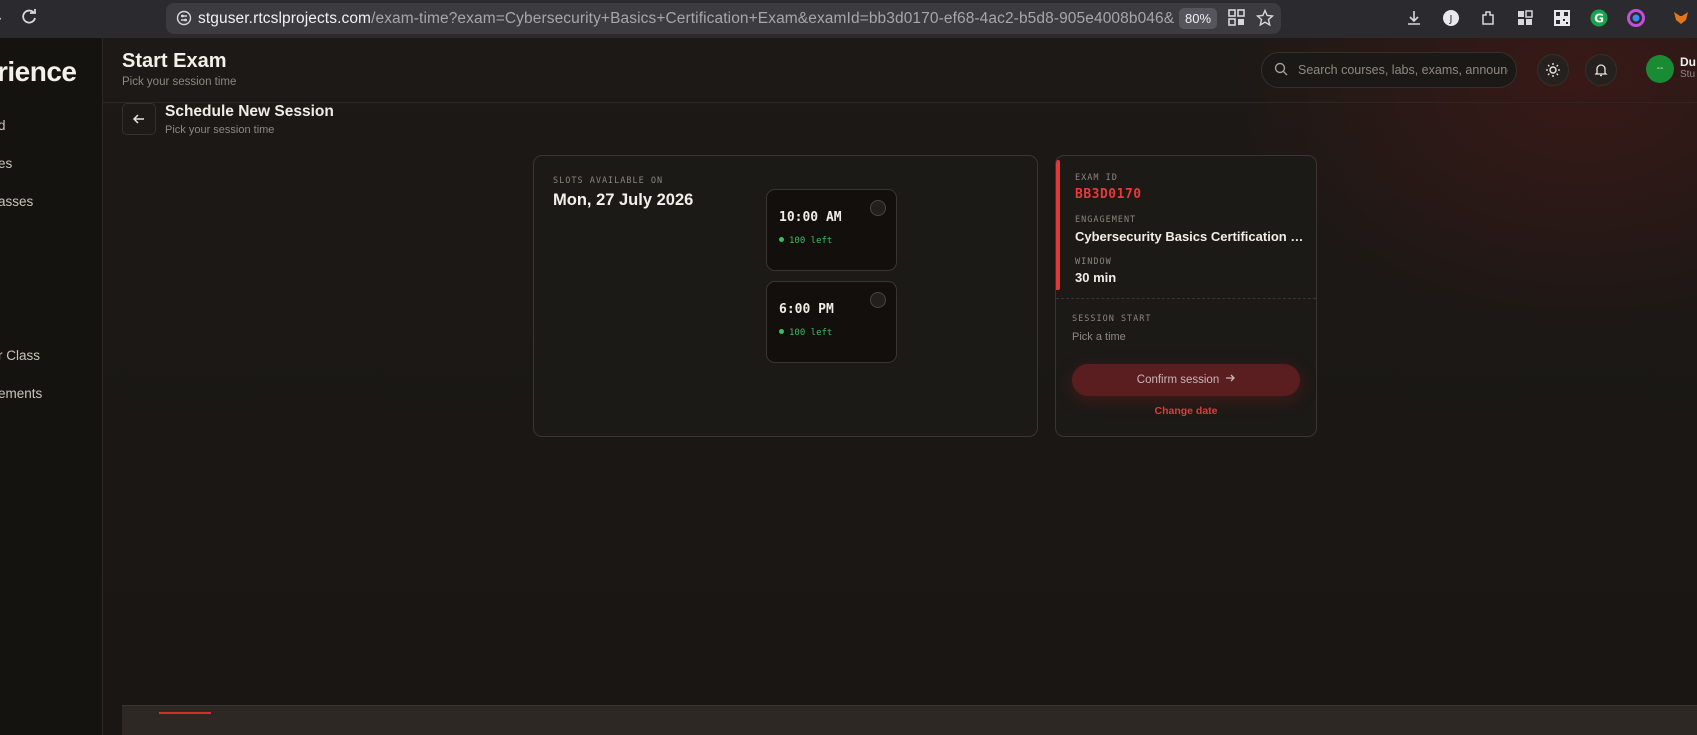 This screenshot has width=1697, height=735. I want to click on sidebar-item-class: r Class, so click(20, 355).